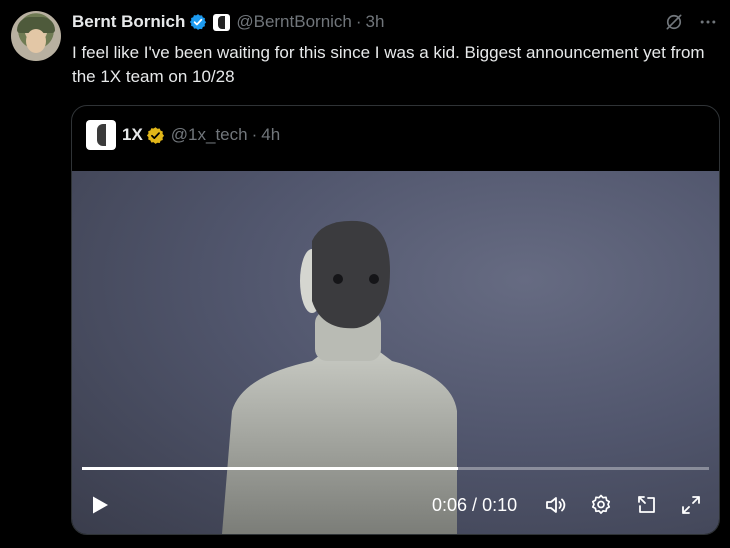  I want to click on verified-badge-icon, so click(198, 22).